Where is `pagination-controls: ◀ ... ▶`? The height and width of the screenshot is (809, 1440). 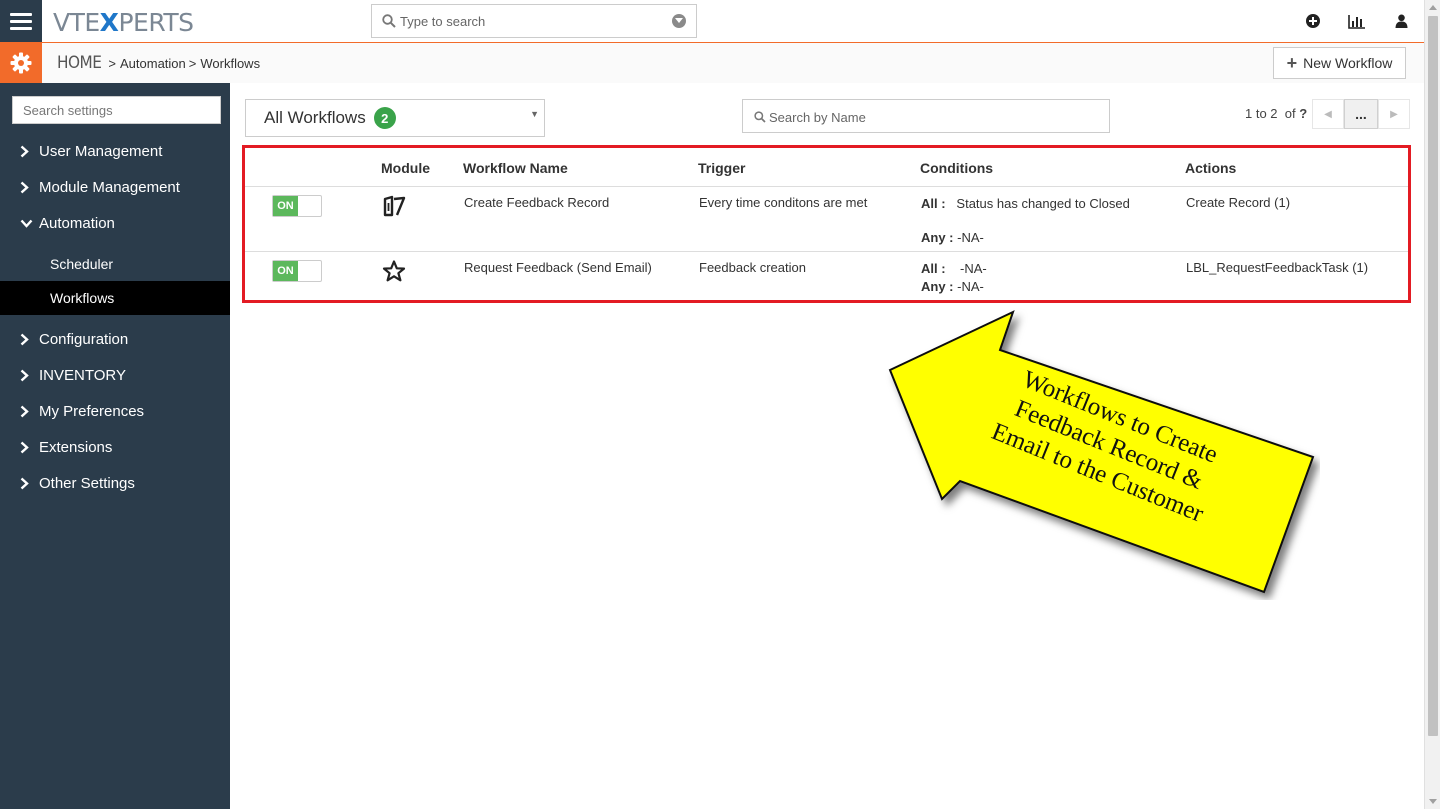
pagination-controls: ◀ ... ▶ is located at coordinates (1361, 114).